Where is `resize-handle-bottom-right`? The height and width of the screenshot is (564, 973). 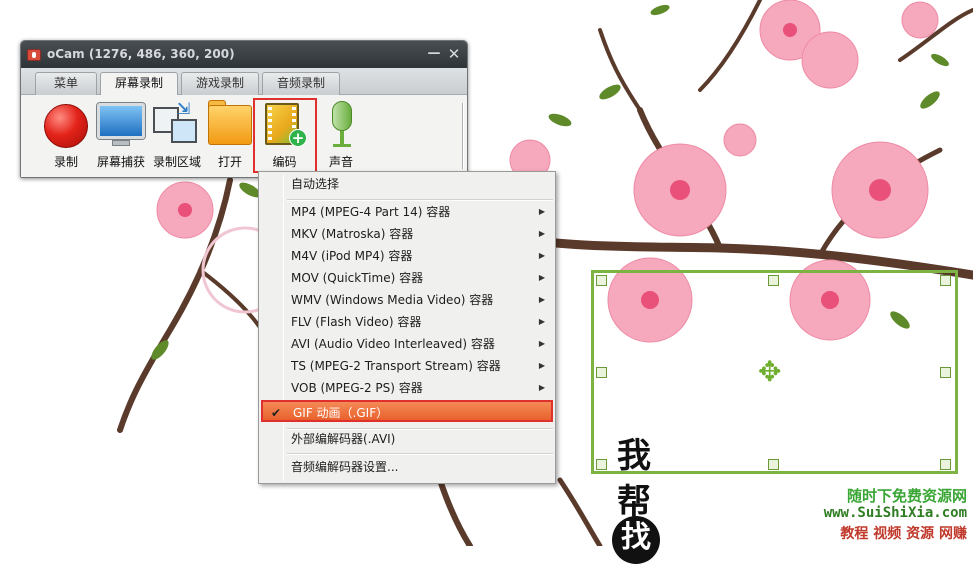 resize-handle-bottom-right is located at coordinates (945, 464).